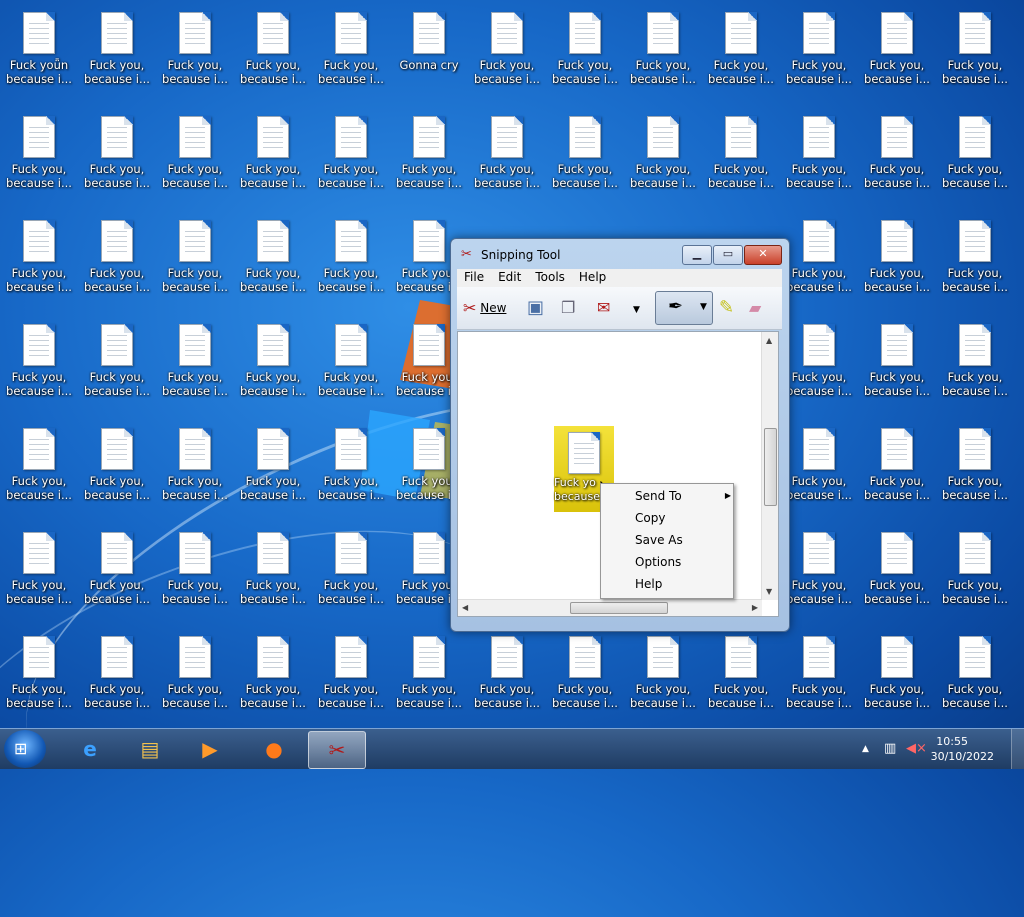  What do you see at coordinates (474, 277) in the screenshot?
I see `menu-file: File` at bounding box center [474, 277].